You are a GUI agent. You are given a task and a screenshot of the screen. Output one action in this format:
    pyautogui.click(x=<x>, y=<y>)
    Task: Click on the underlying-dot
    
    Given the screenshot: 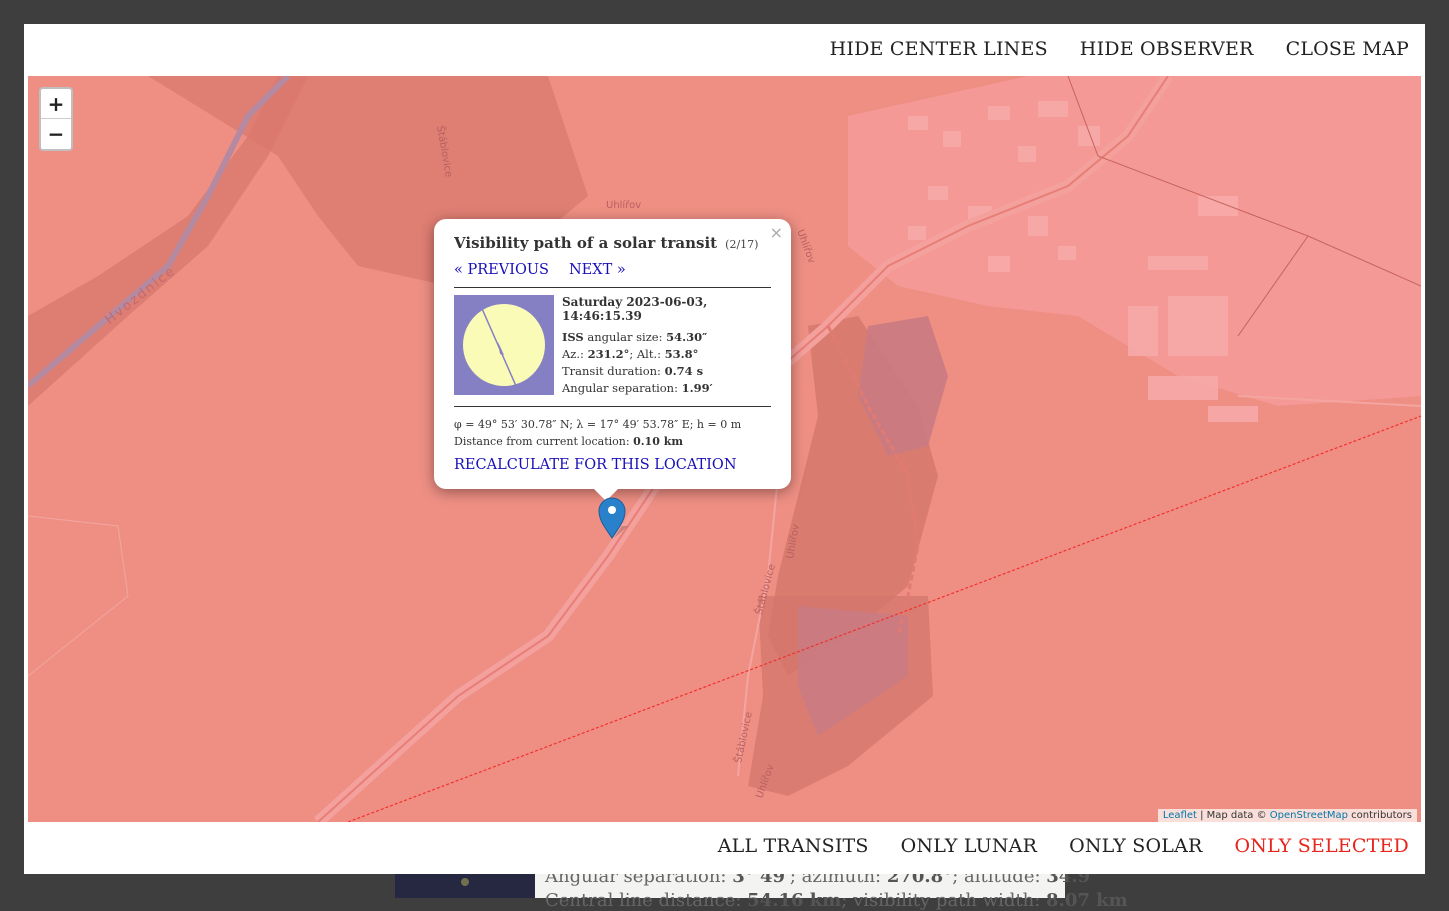 What is the action you would take?
    pyautogui.click(x=465, y=882)
    